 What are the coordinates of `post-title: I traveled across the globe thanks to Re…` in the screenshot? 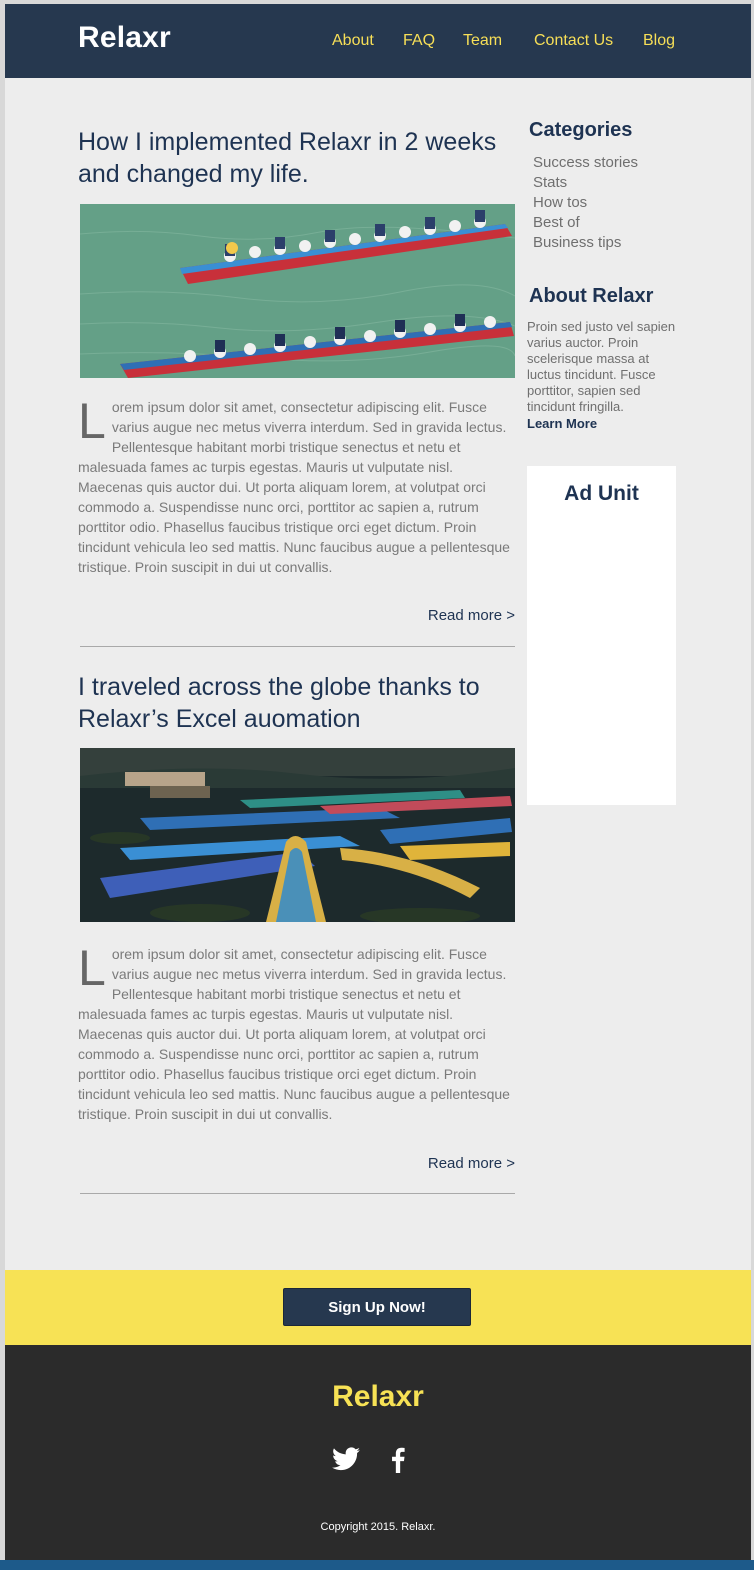 It's located at (298, 703).